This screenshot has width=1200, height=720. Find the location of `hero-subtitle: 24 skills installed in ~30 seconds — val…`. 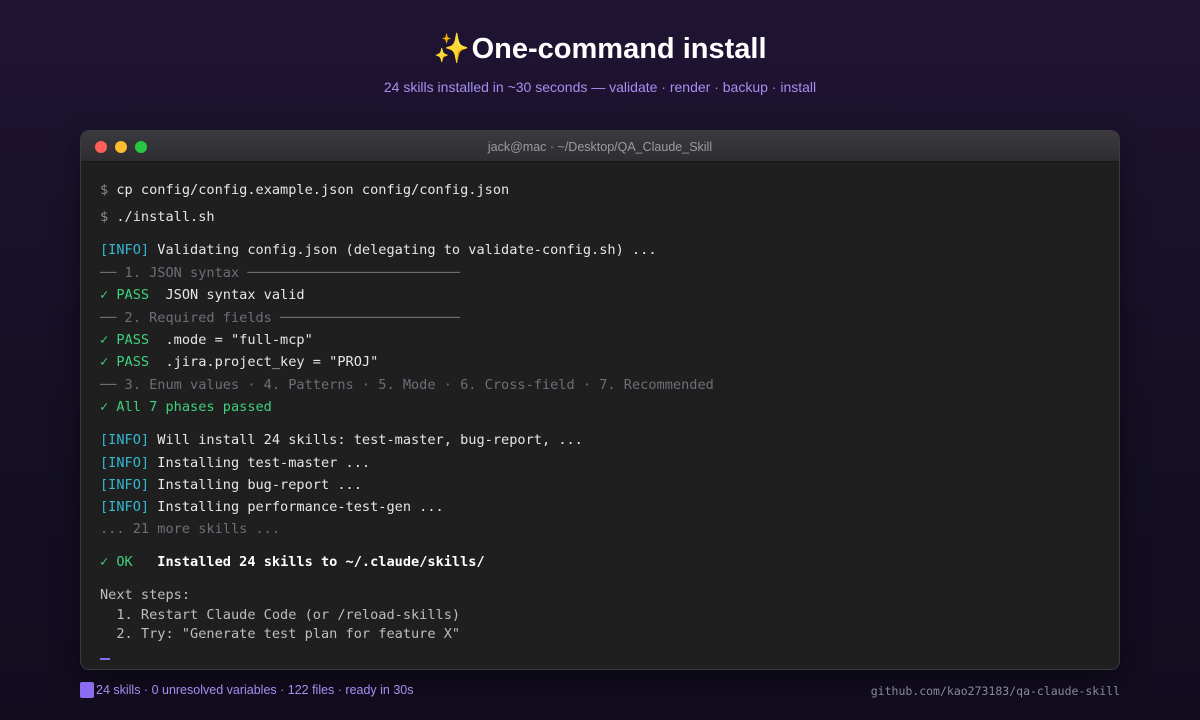

hero-subtitle: 24 skills installed in ~30 seconds — val… is located at coordinates (600, 87).